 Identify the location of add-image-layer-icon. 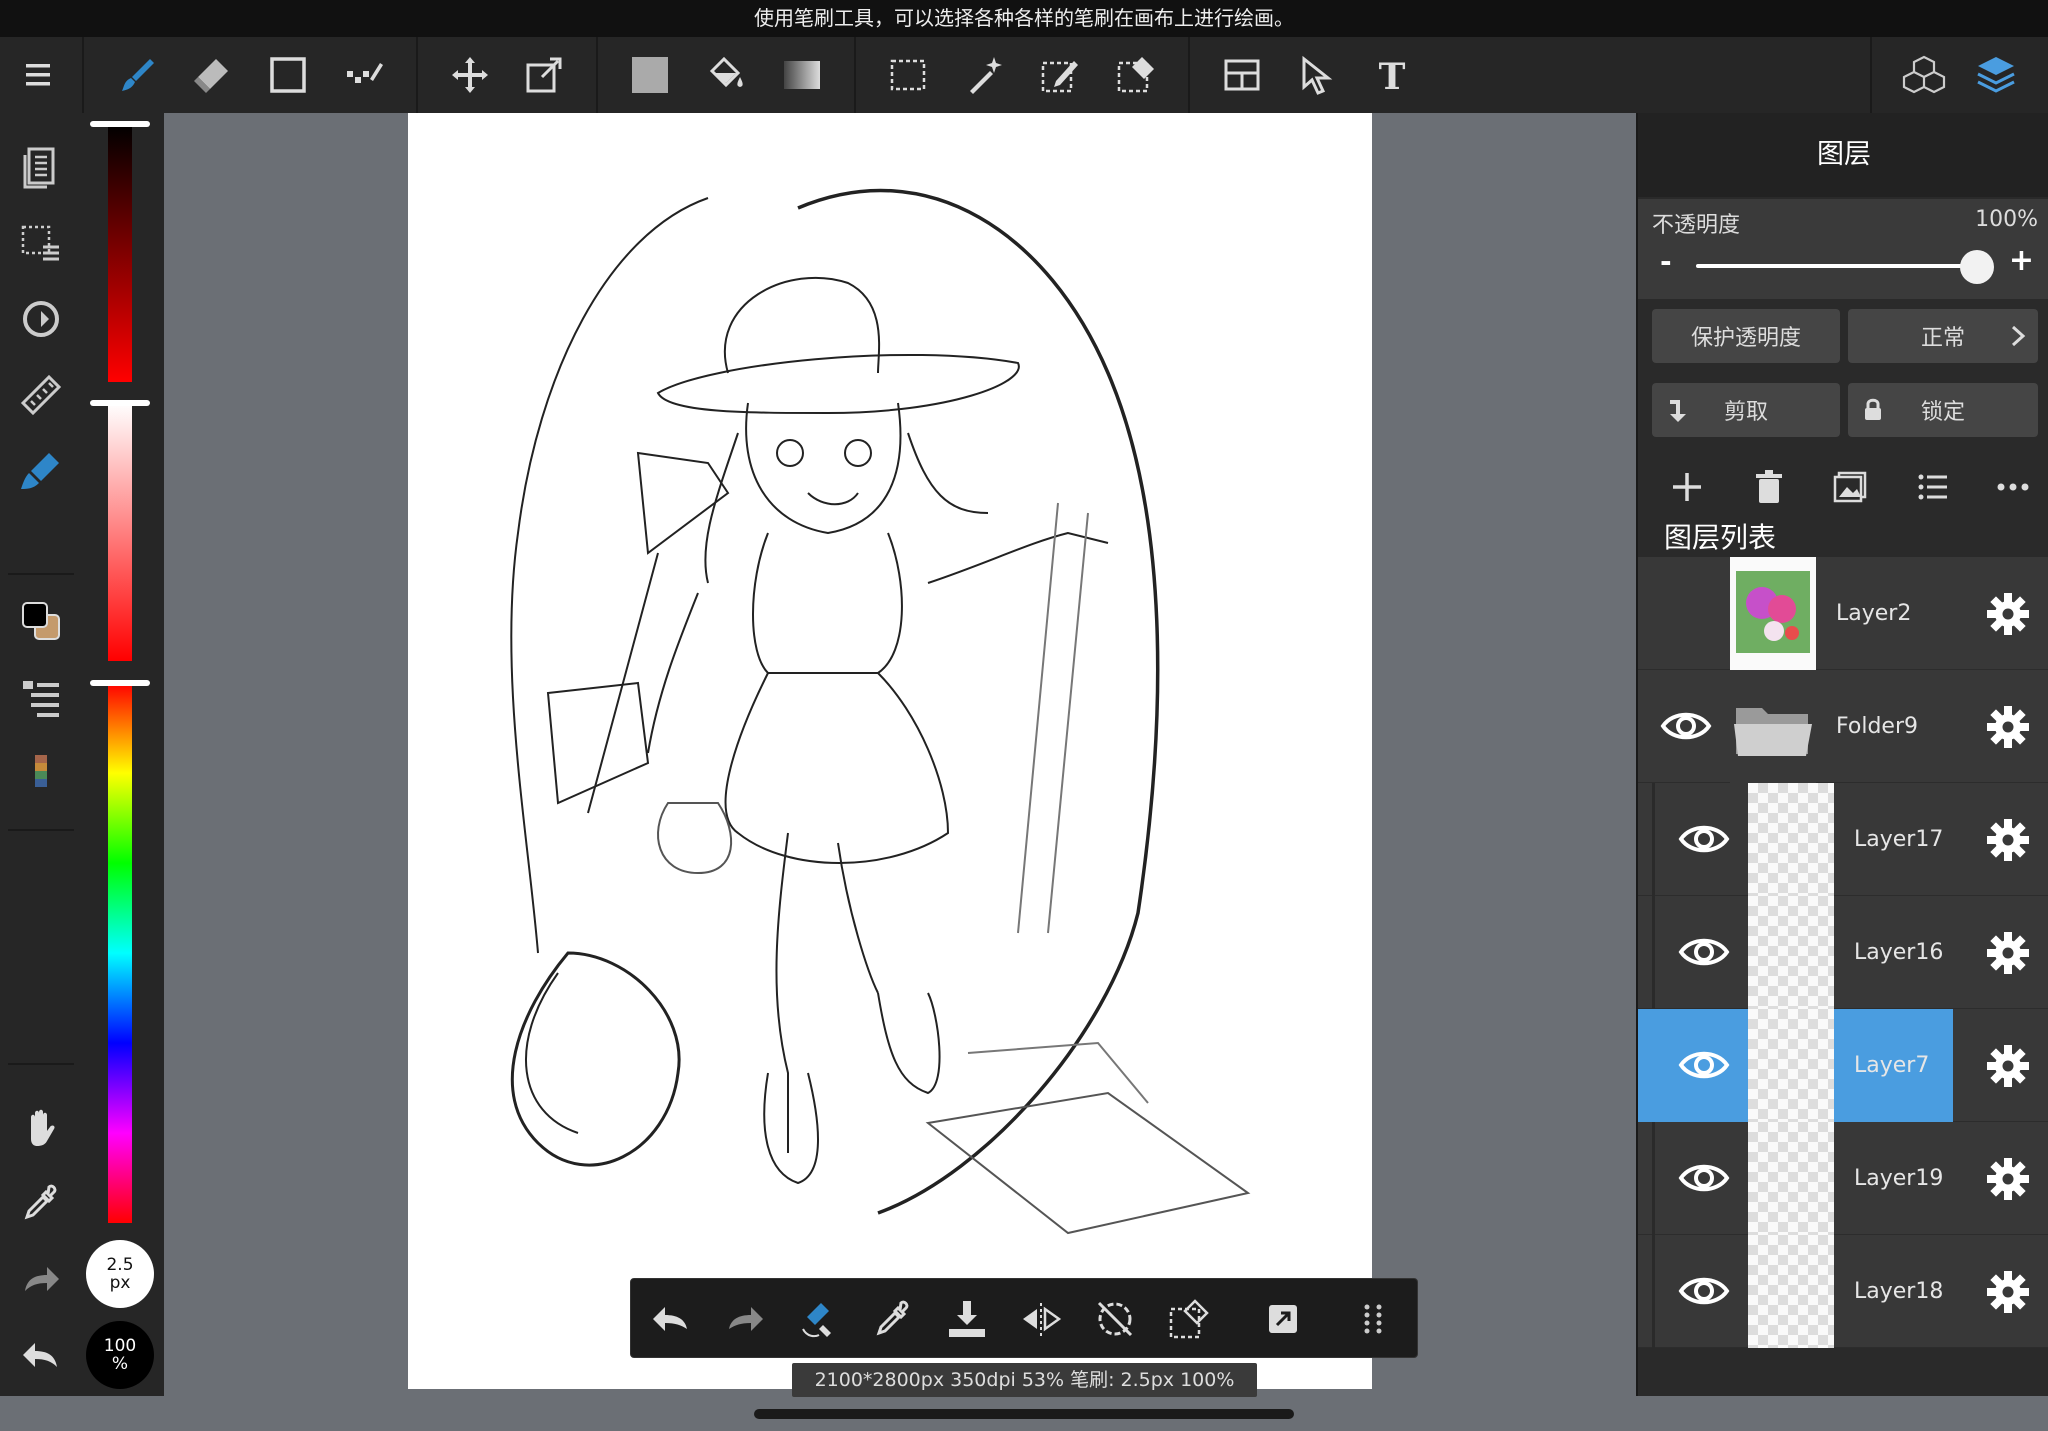
(1851, 487).